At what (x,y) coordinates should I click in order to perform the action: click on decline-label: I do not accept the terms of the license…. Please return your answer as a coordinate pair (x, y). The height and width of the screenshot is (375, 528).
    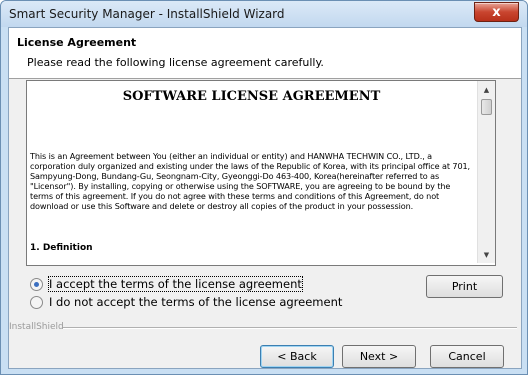
    Looking at the image, I should click on (195, 302).